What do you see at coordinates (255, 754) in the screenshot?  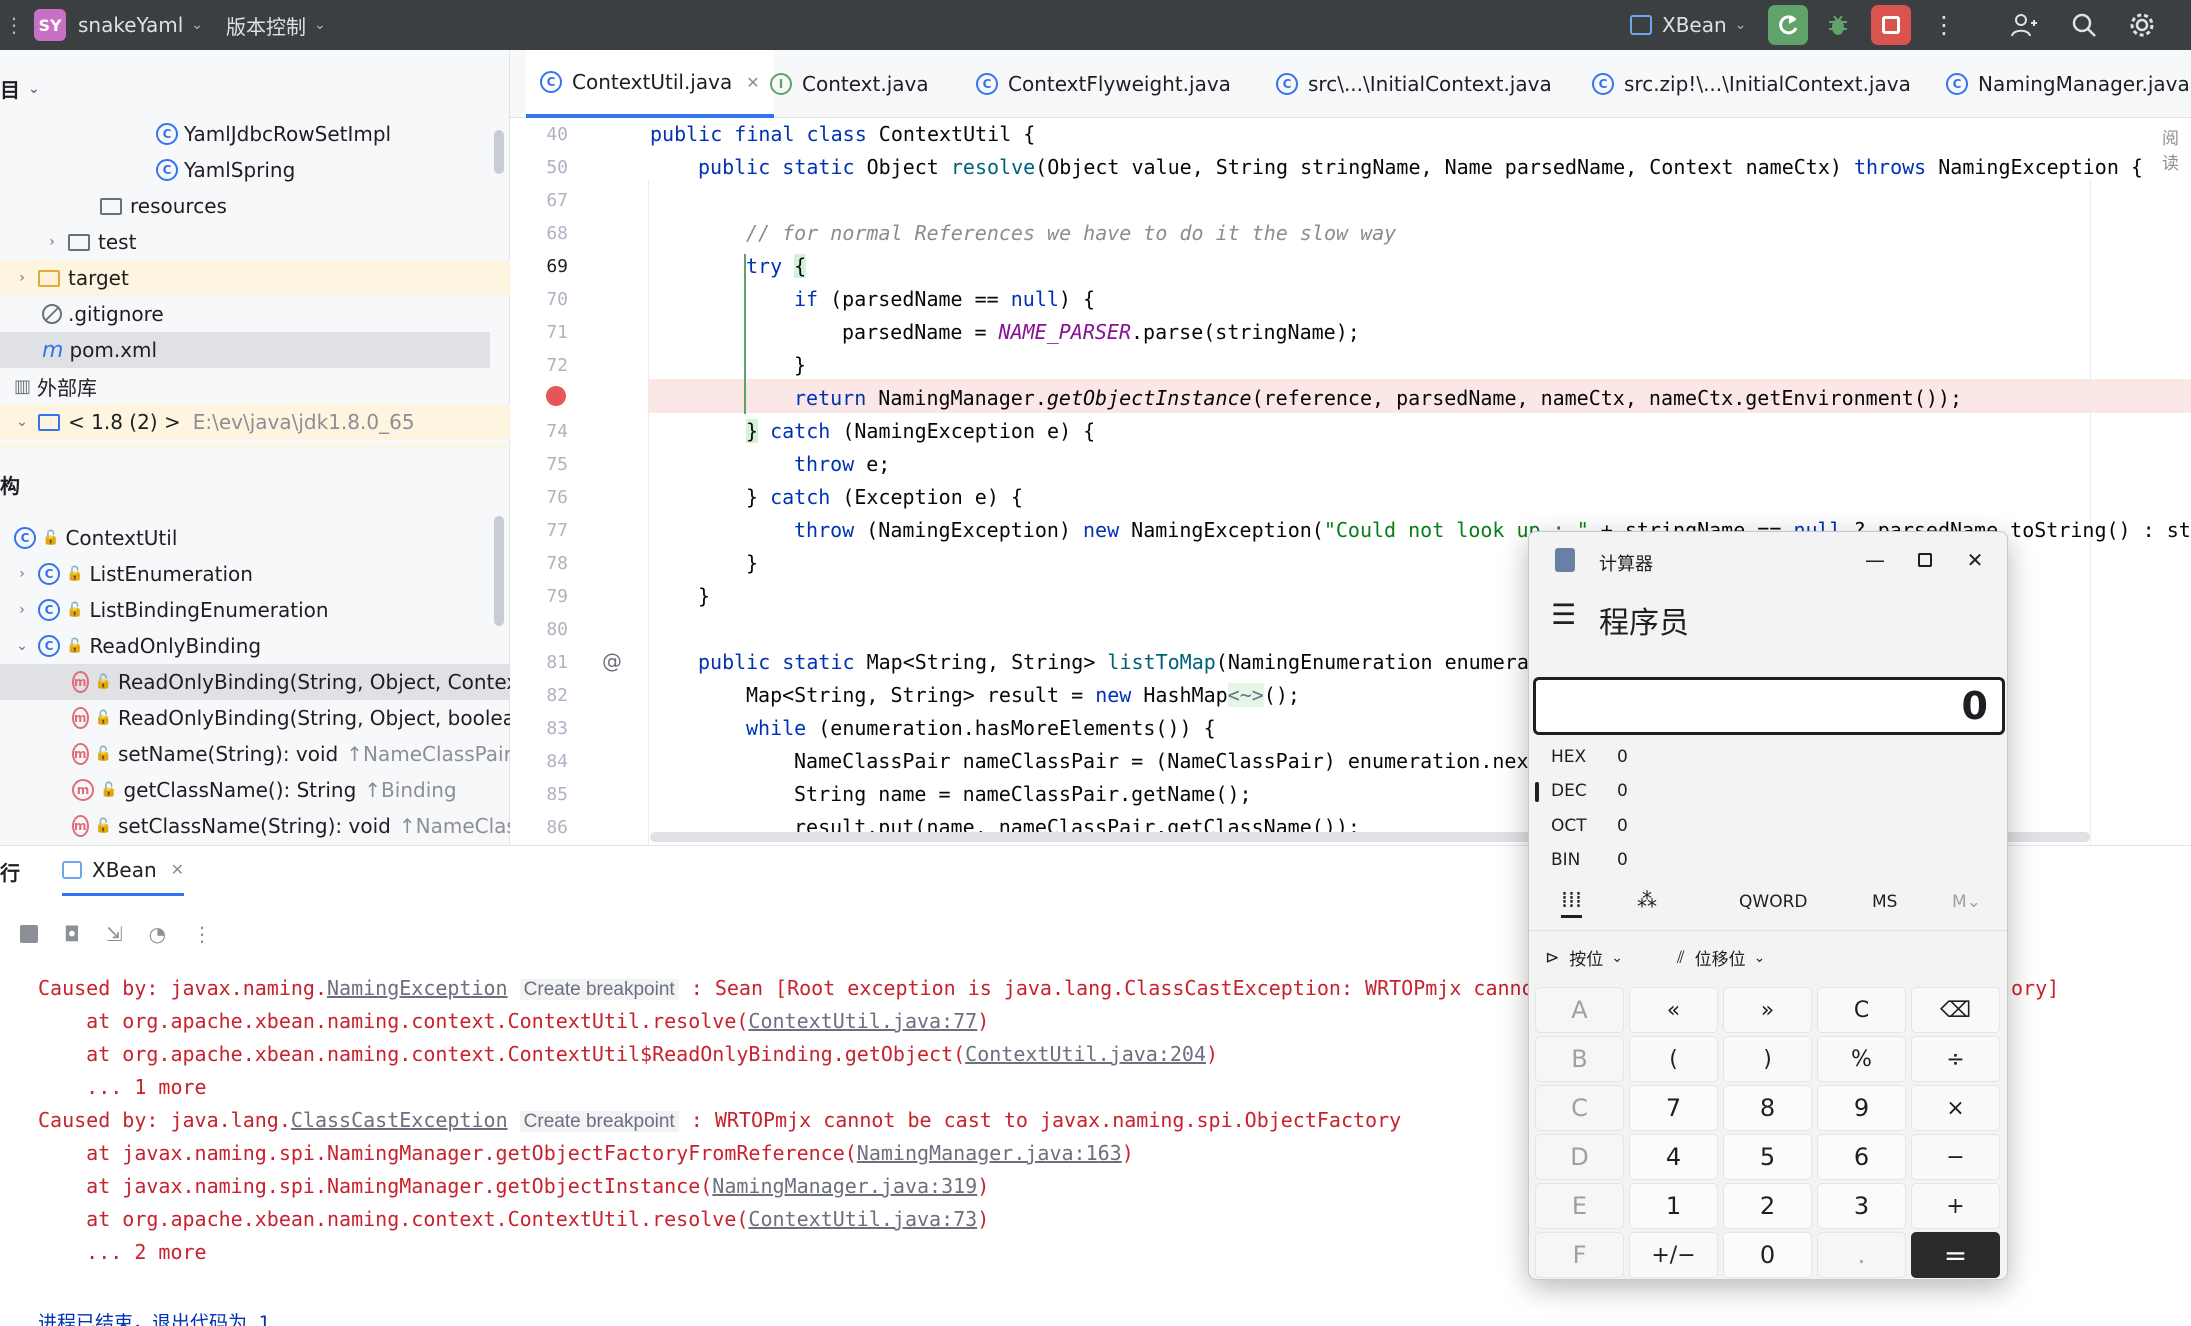 I see `structure-item-setname: m 🔓 setName(String): void ↑NameClassPair` at bounding box center [255, 754].